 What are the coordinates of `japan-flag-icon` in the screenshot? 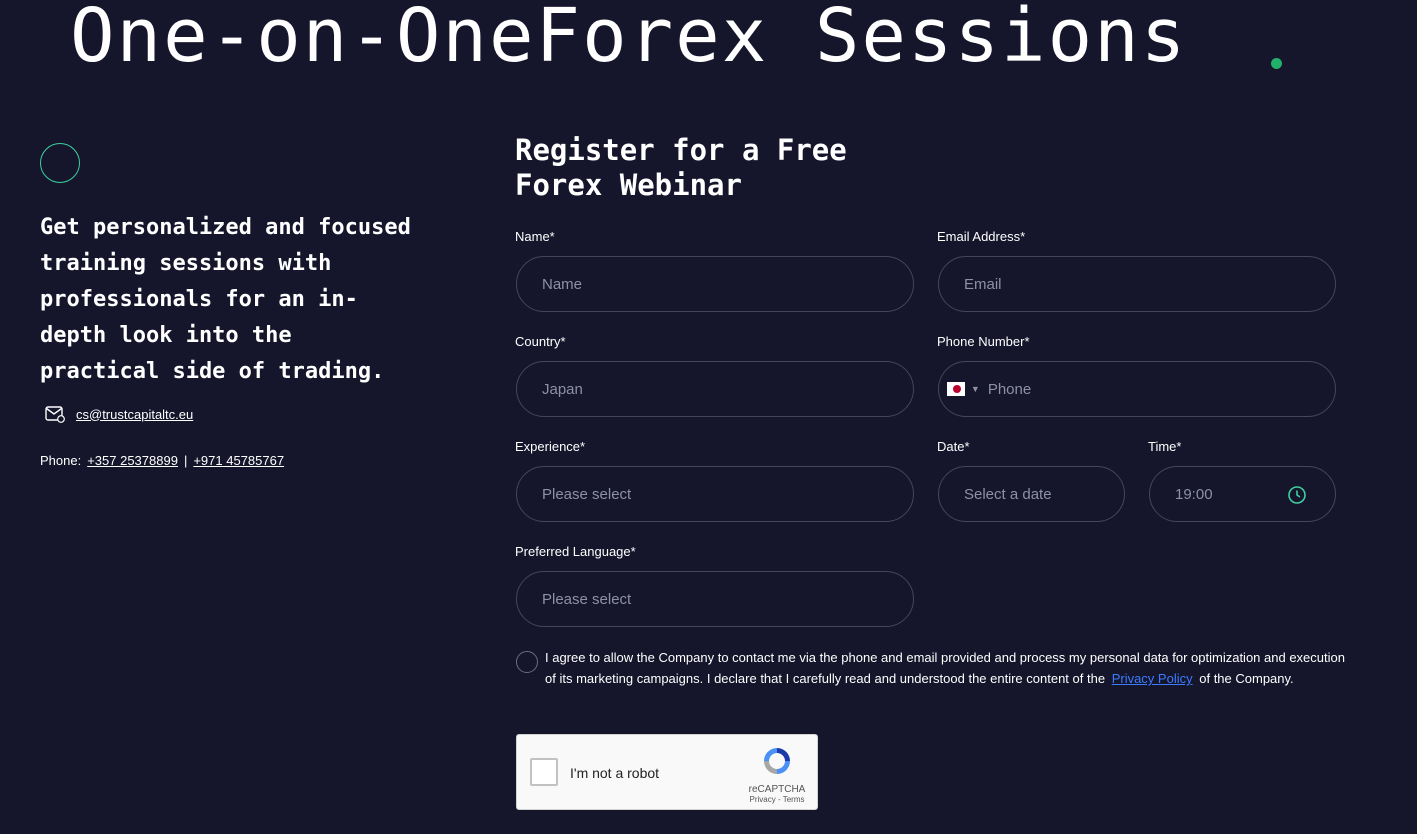 It's located at (956, 389).